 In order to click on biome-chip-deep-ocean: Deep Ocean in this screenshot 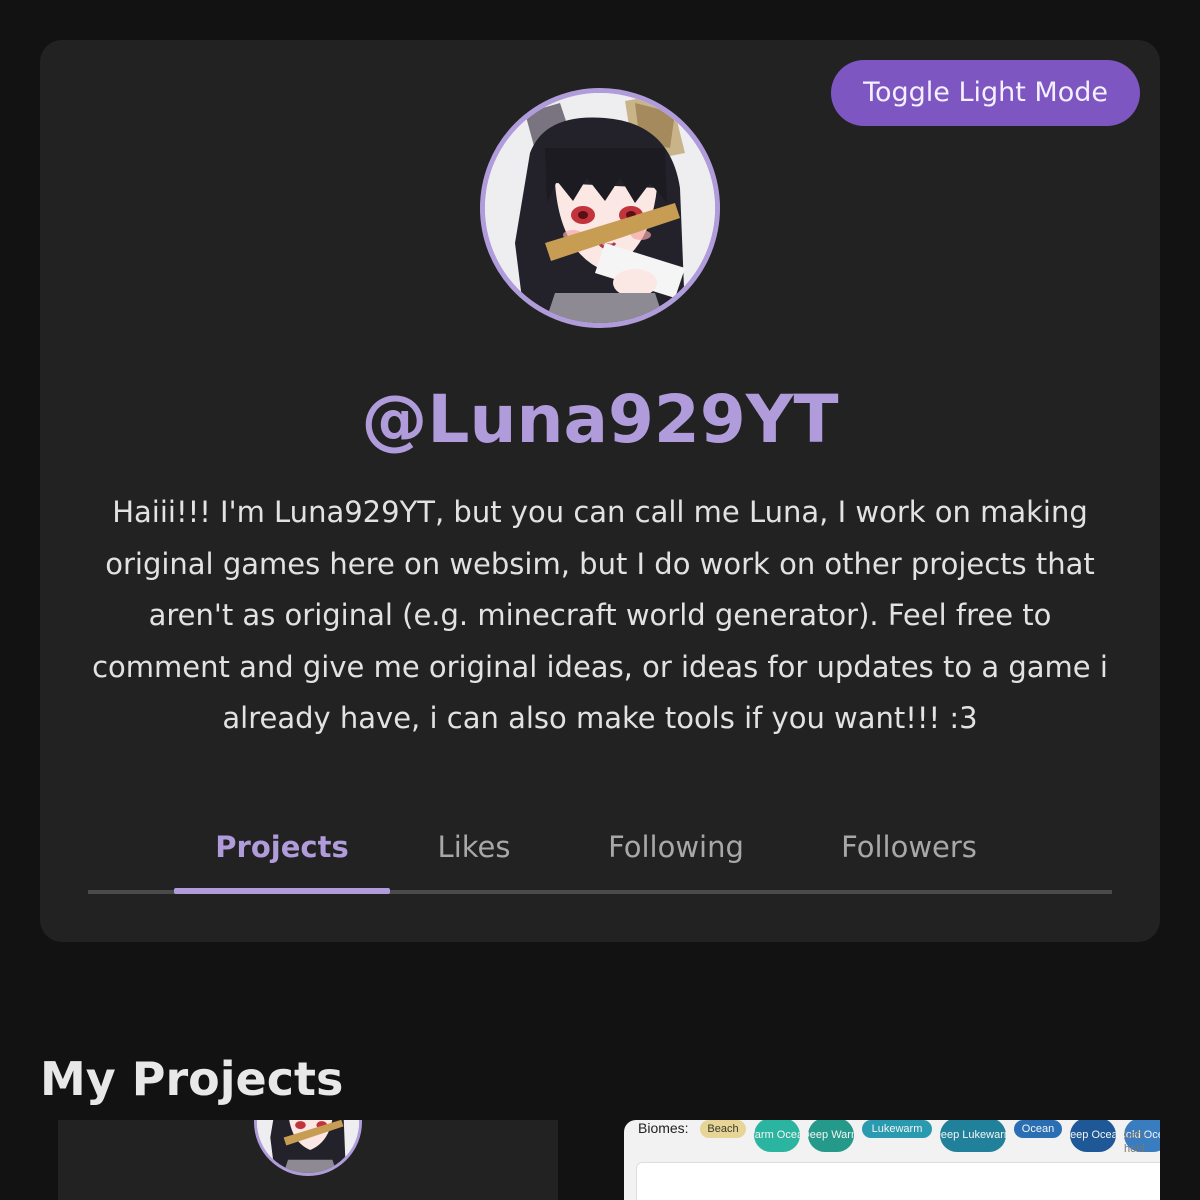, I will do `click(1093, 1136)`.